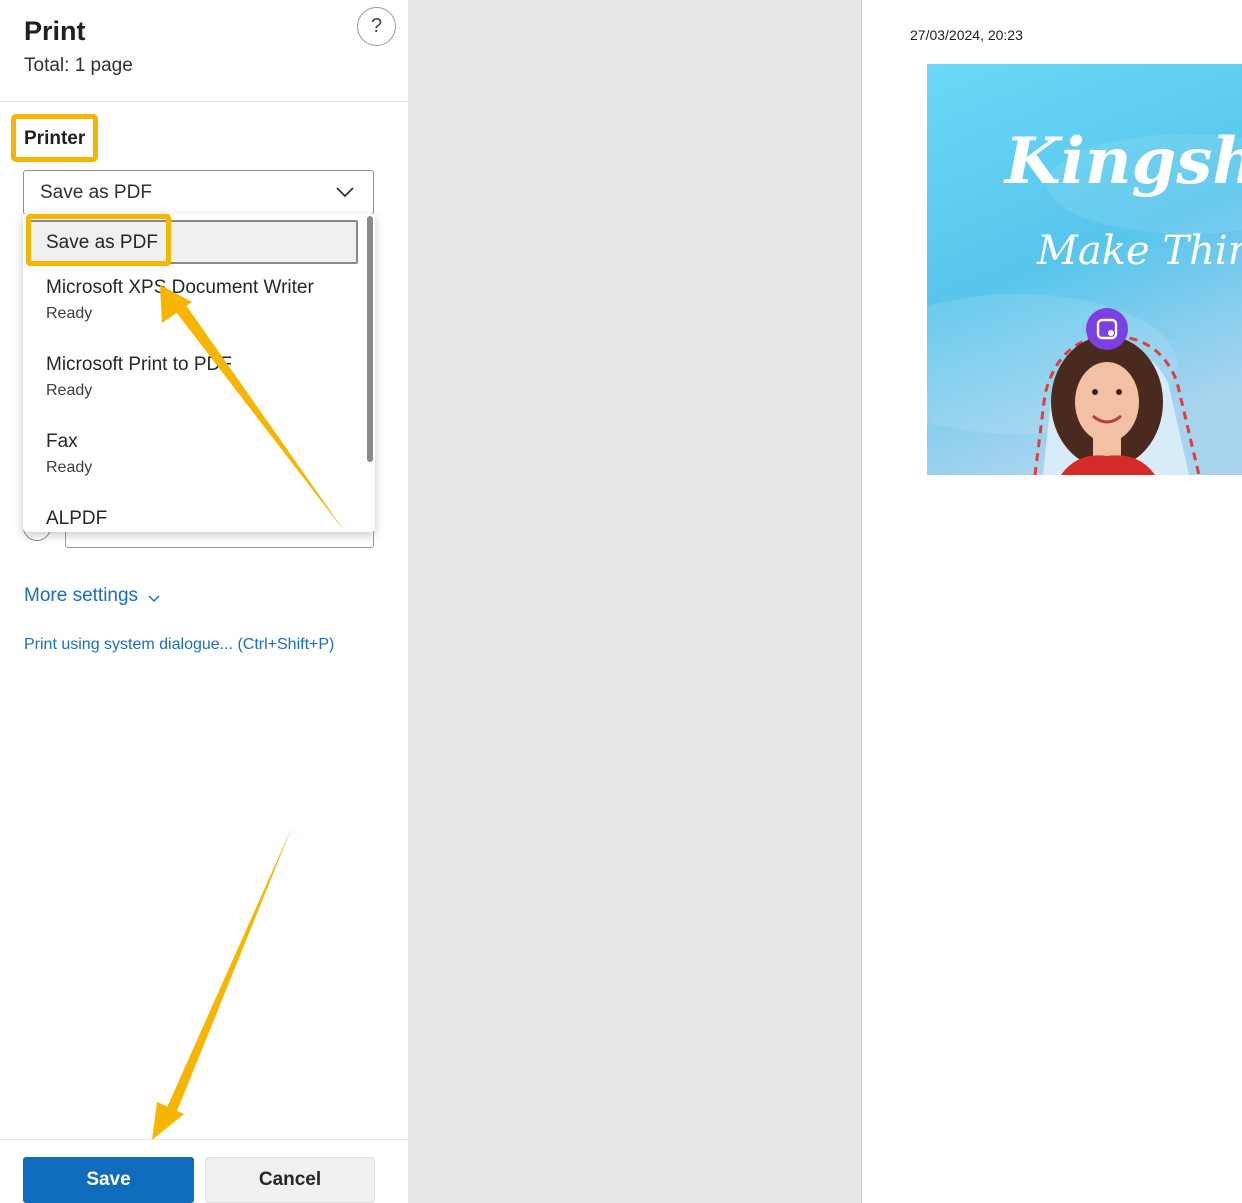 The height and width of the screenshot is (1203, 1242). Describe the element at coordinates (62, 441) in the screenshot. I see `printer-option-name: Fax` at that location.